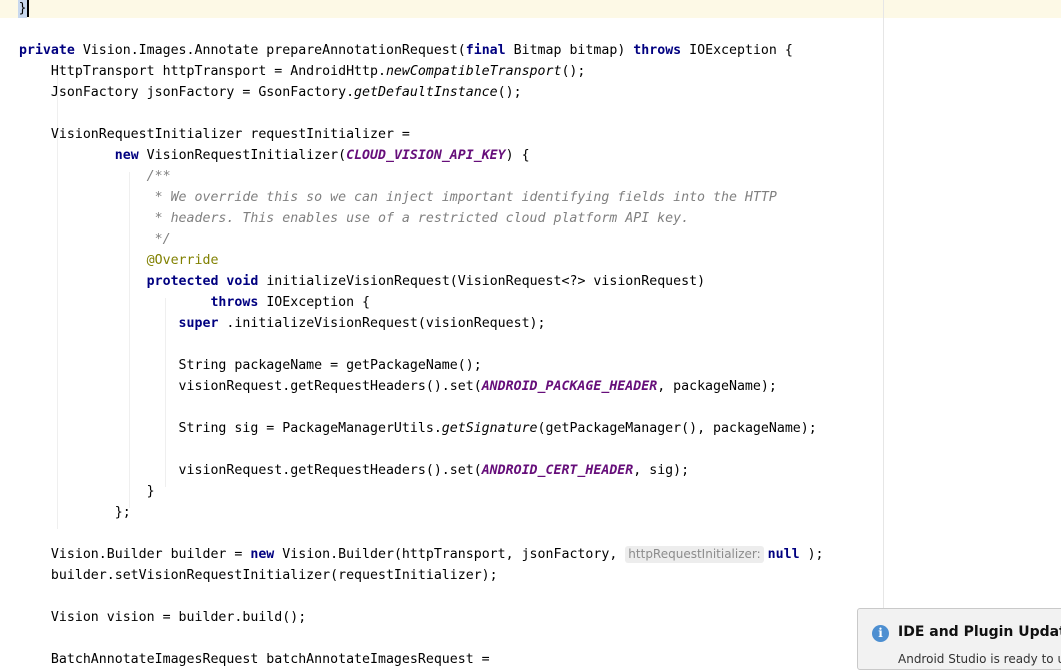 The width and height of the screenshot is (1061, 670). I want to click on code-token: /**, so click(95, 176).